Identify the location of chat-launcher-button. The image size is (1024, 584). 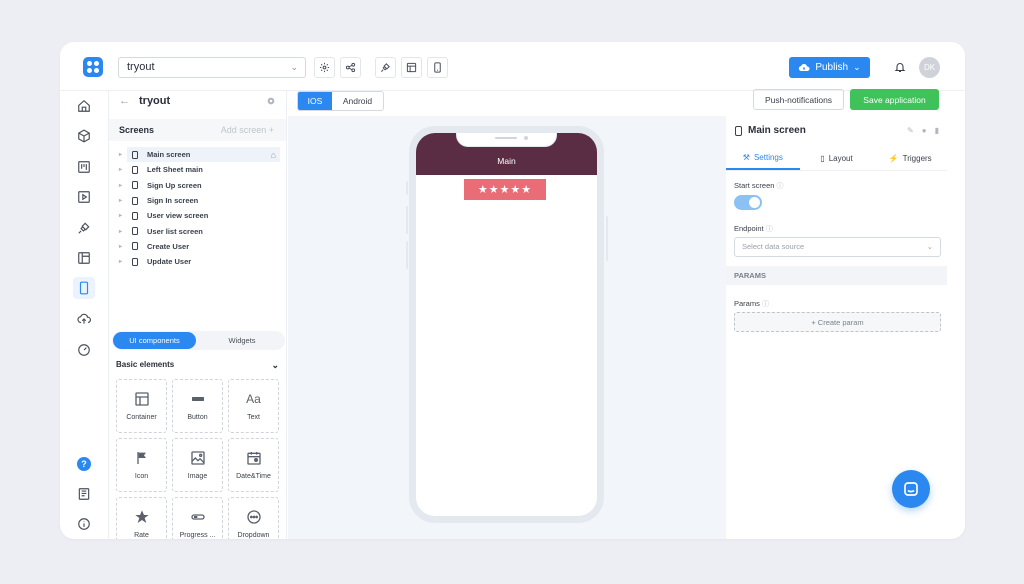
(911, 489).